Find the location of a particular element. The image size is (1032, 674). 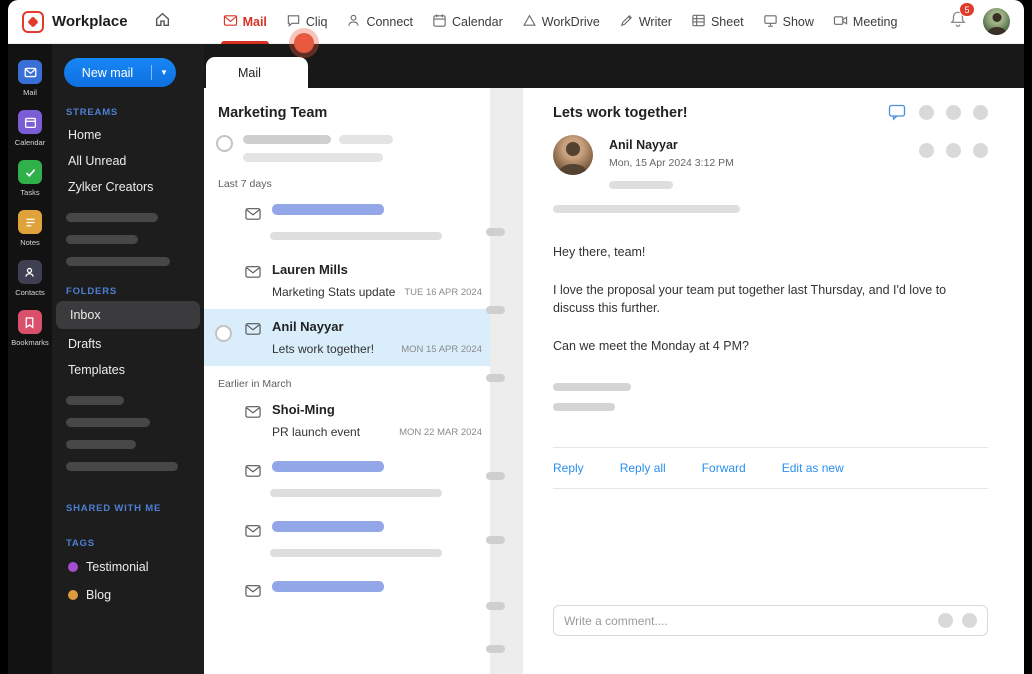

nav-label: WorkDrive is located at coordinates (570, 21).